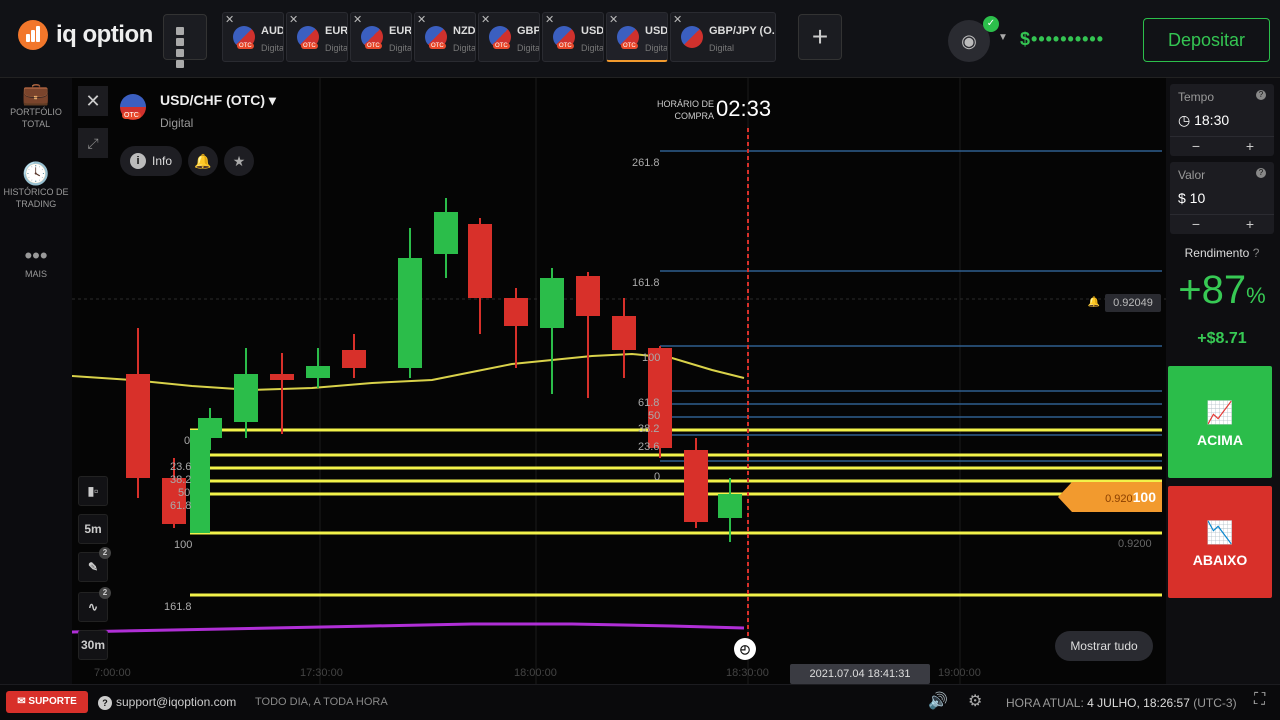 The width and height of the screenshot is (1280, 720). What do you see at coordinates (218, 100) in the screenshot?
I see `asset-name: USD/CHF (OTC) ▾` at bounding box center [218, 100].